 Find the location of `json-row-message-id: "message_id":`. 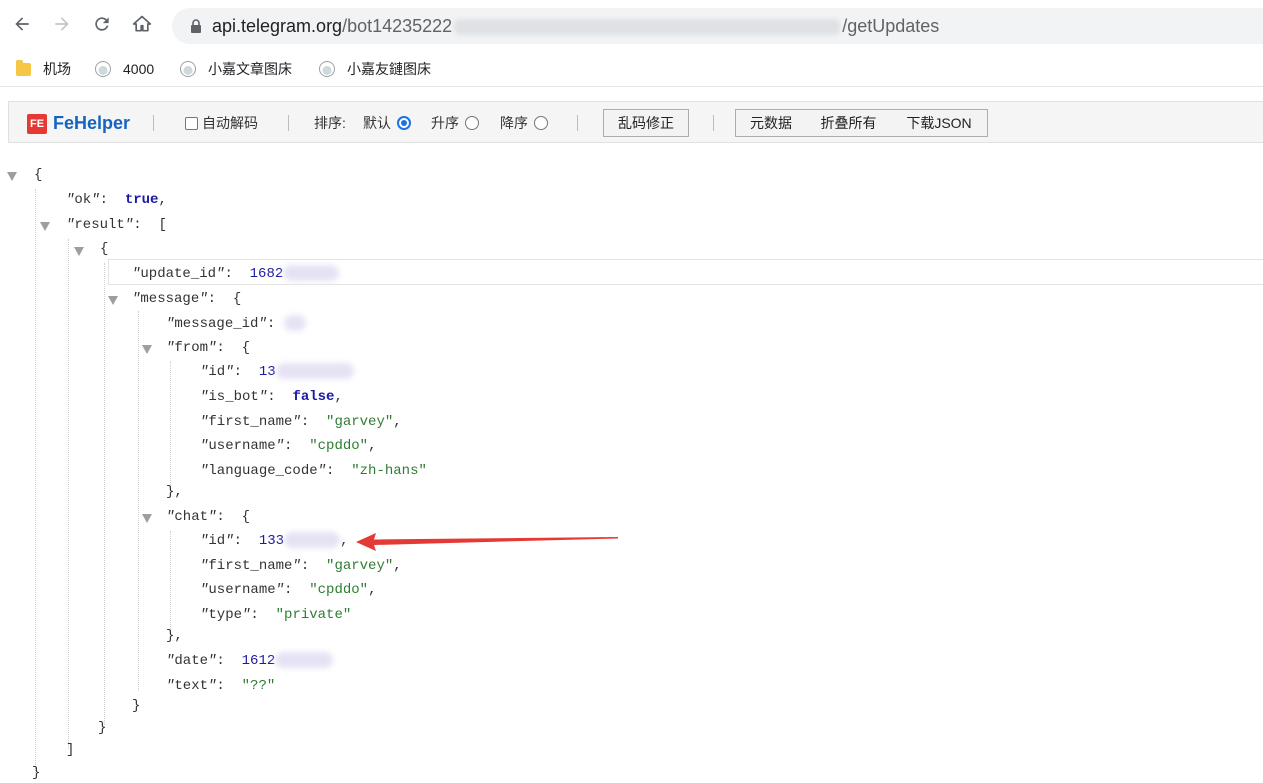

json-row-message-id: "message_id": is located at coordinates (236, 324).